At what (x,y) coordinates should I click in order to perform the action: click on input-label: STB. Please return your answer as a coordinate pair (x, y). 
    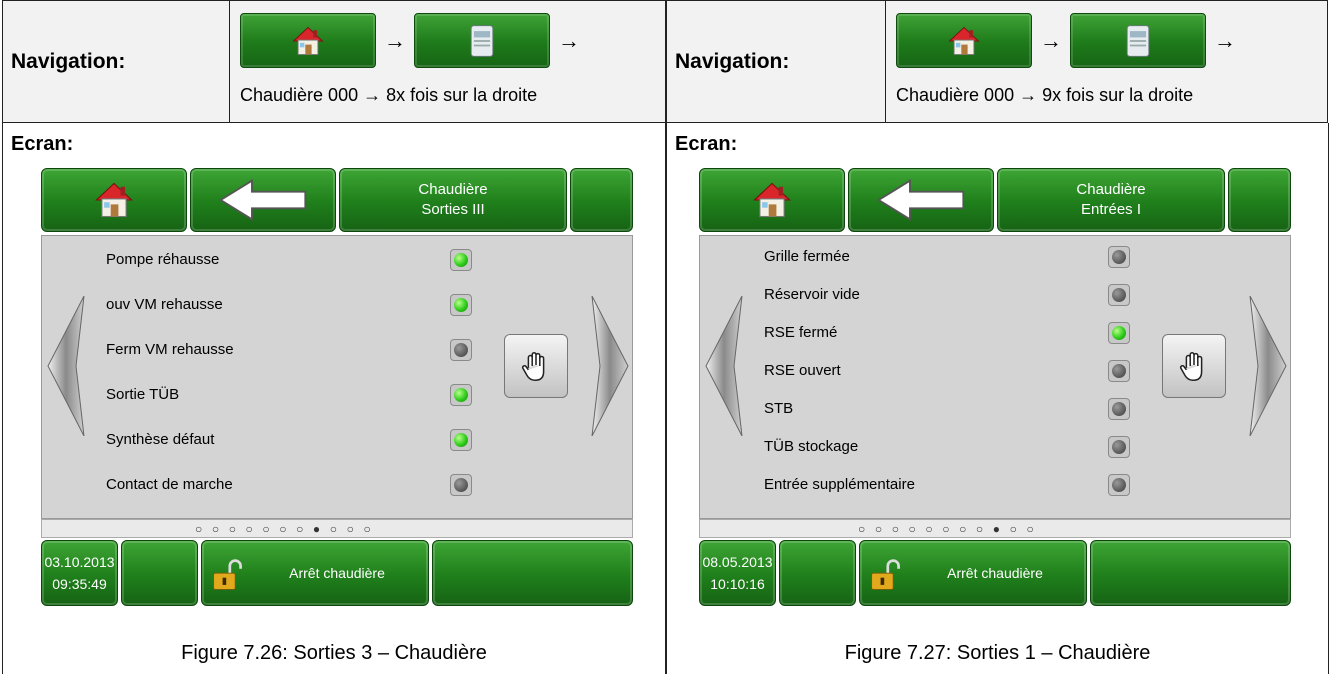
    Looking at the image, I should click on (779, 408).